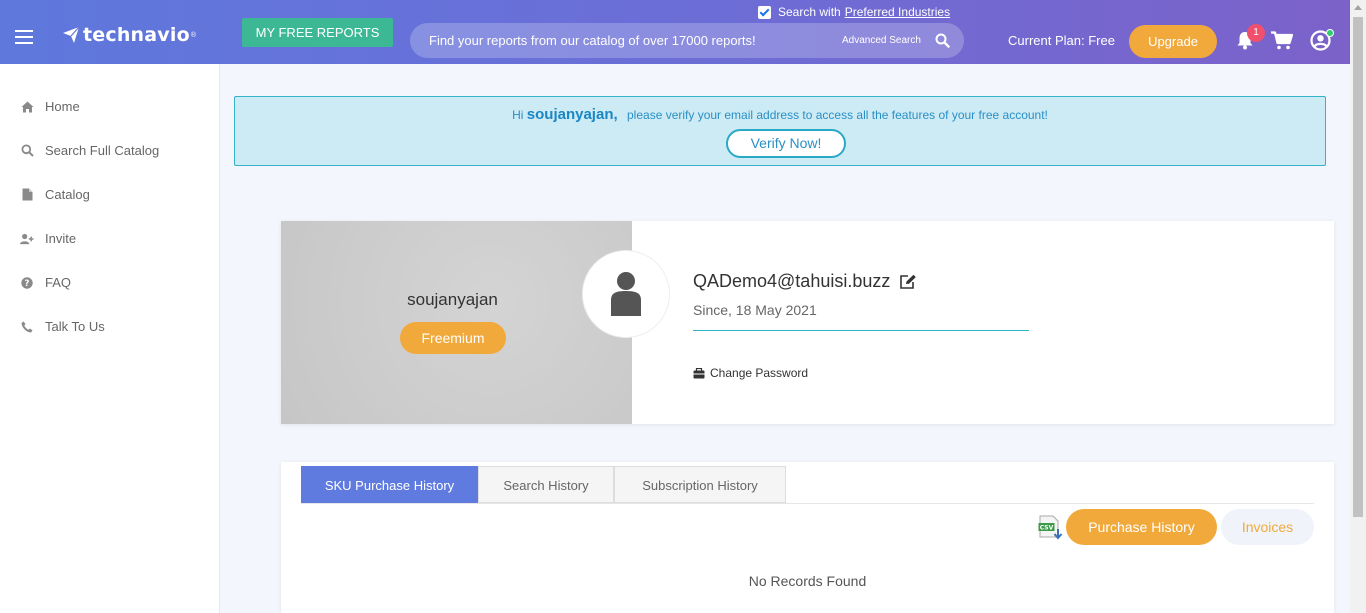  I want to click on sidebar-item-catalog: Catalog, so click(55, 194).